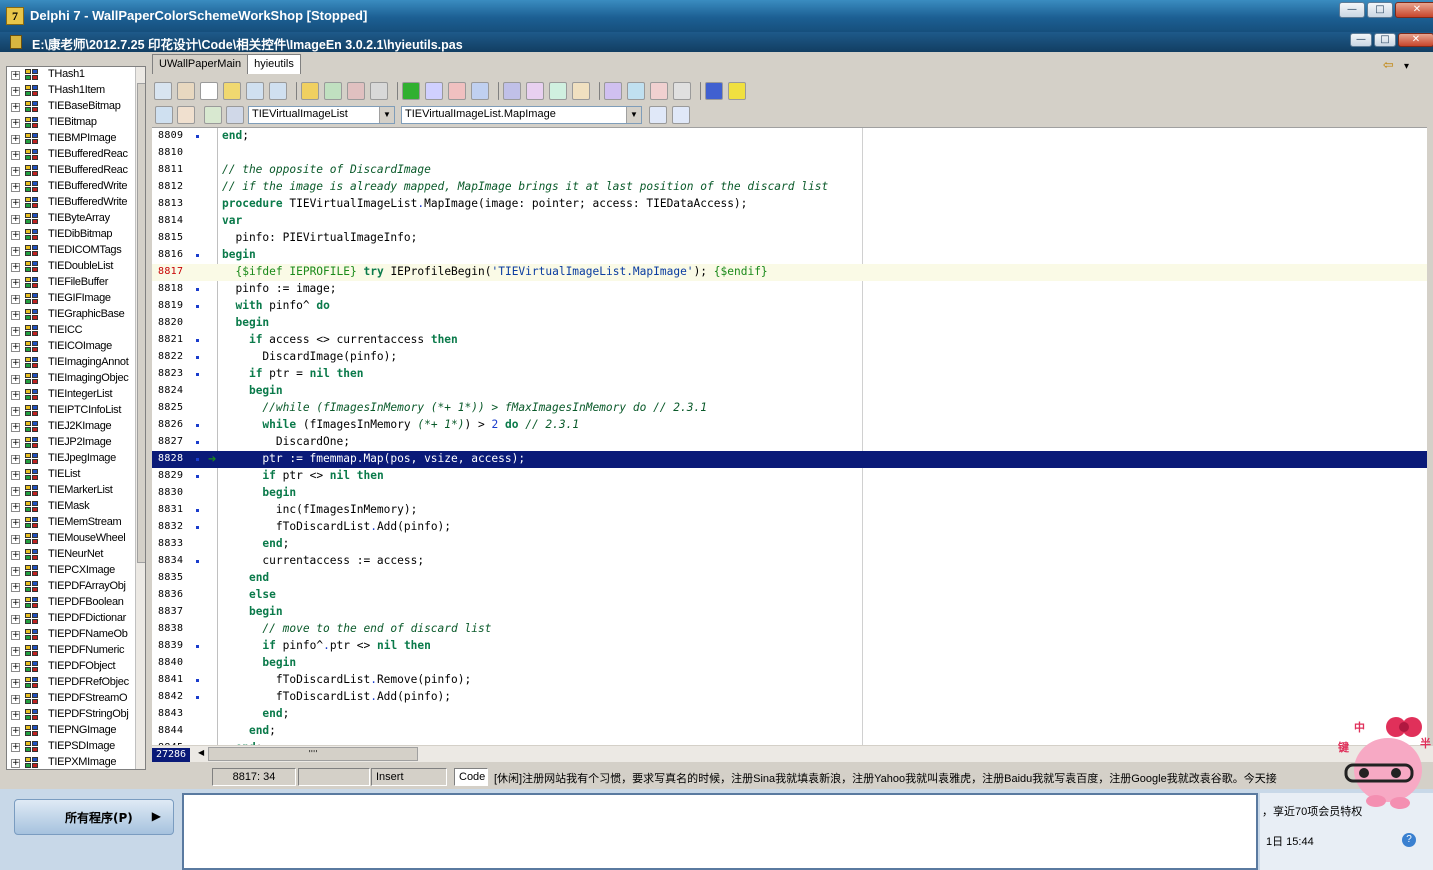 The image size is (1433, 870). What do you see at coordinates (141, 323) in the screenshot?
I see `scroll-thumb` at bounding box center [141, 323].